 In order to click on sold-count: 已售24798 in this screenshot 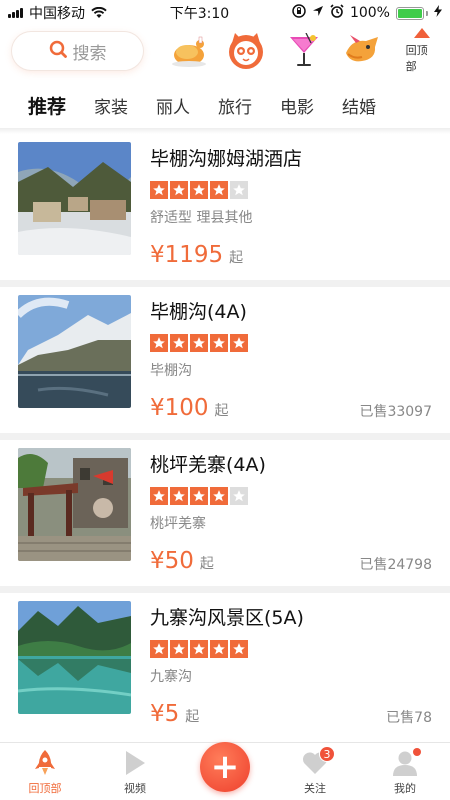, I will do `click(395, 565)`.